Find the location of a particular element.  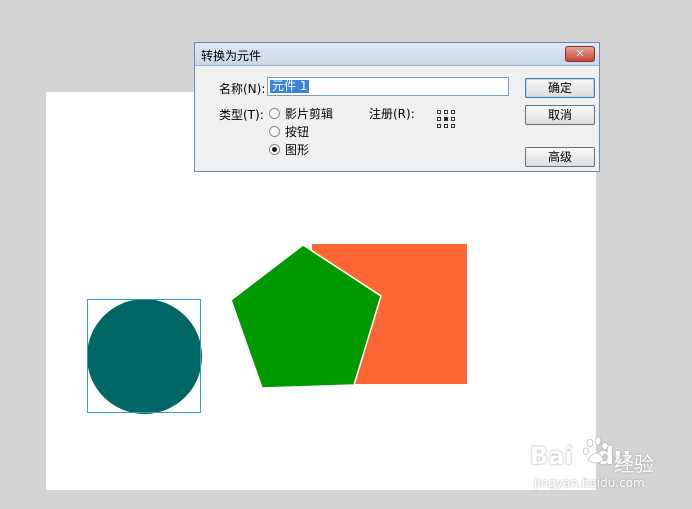

dialog-titlebar: 转换为元件 ✕ is located at coordinates (397, 54).